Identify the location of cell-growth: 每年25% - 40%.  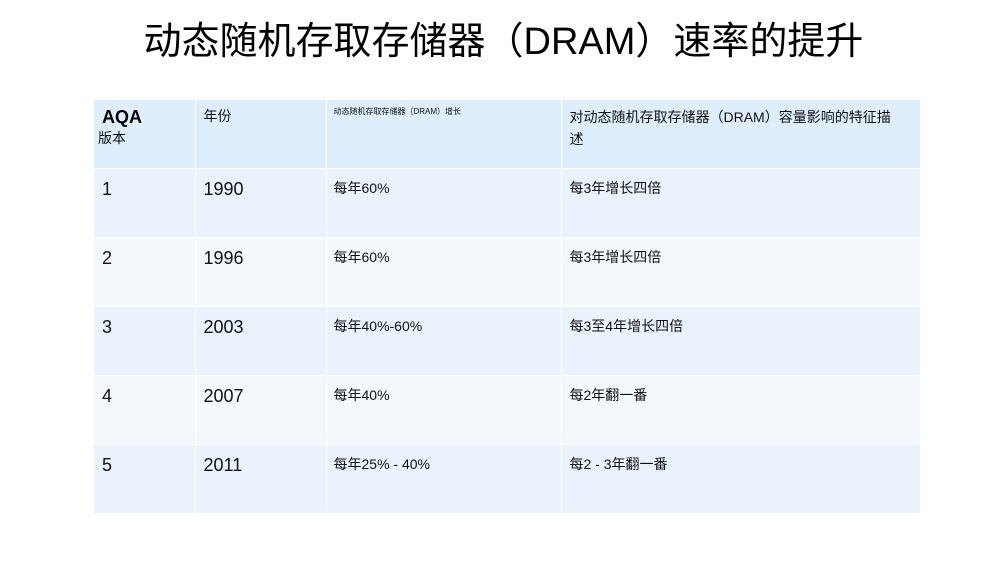
(444, 478).